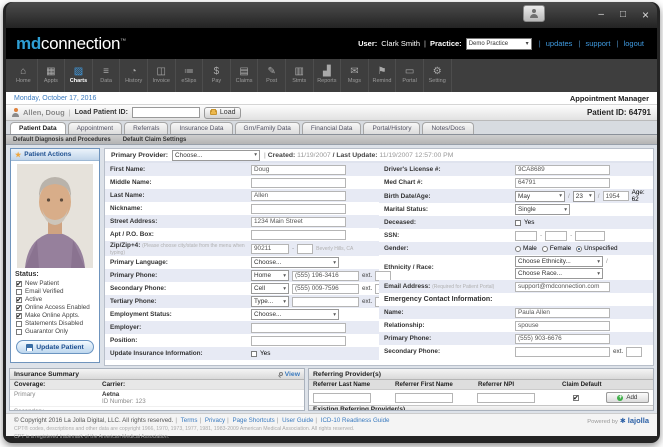 The image size is (663, 447). What do you see at coordinates (328, 75) in the screenshot?
I see `toolbar-item: ▟ Reports` at bounding box center [328, 75].